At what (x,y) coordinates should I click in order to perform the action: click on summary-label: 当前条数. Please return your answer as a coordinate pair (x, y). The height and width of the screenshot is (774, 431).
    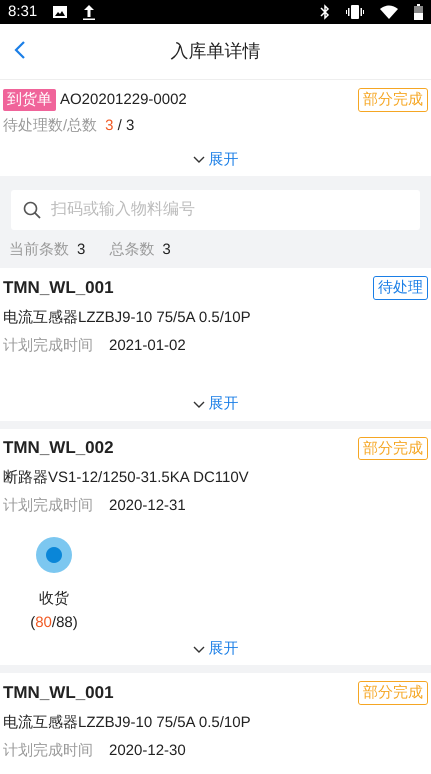
    Looking at the image, I should click on (39, 250).